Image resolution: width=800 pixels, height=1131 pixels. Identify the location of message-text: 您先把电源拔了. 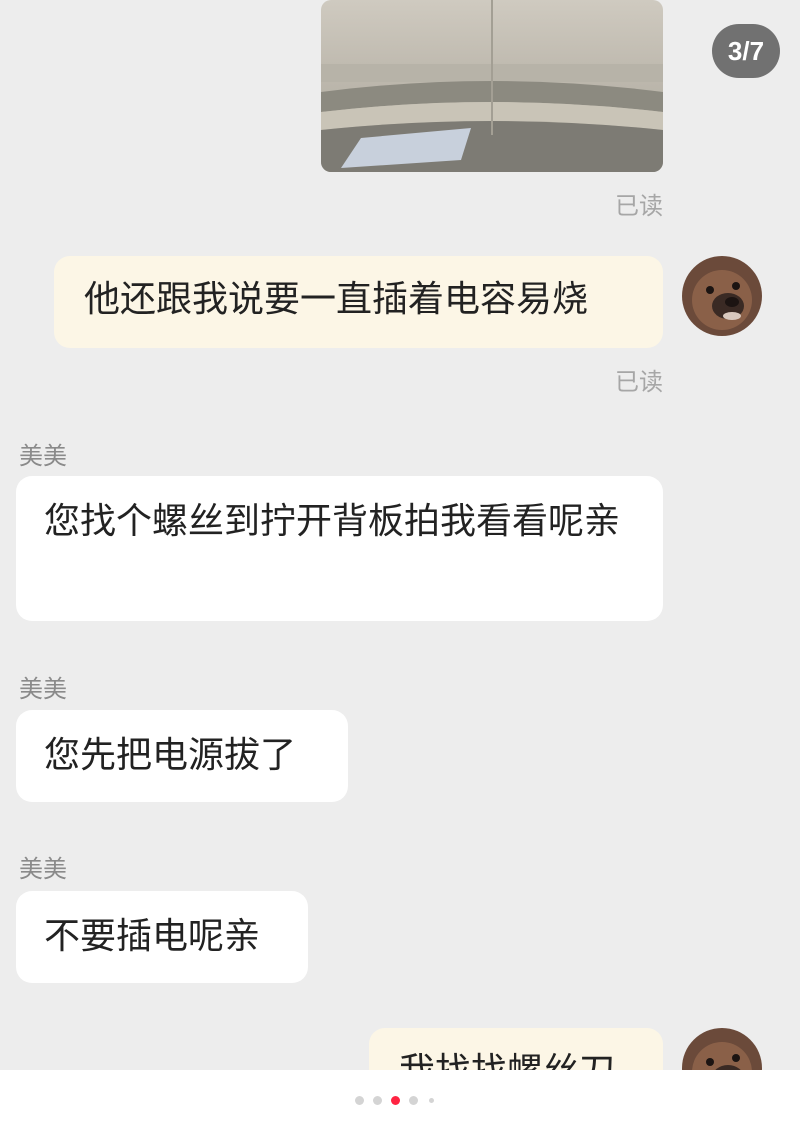
(170, 755).